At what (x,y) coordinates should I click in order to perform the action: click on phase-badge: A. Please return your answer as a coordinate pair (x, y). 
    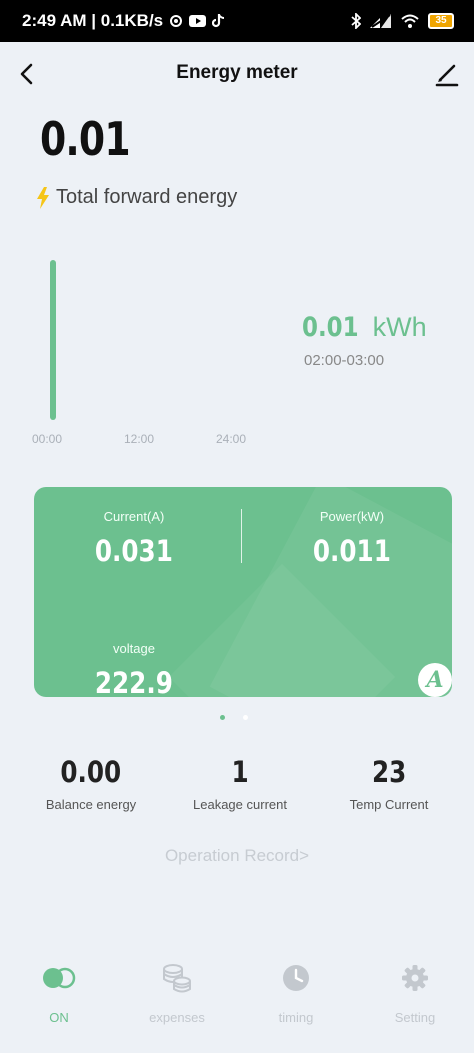
    Looking at the image, I should click on (435, 680).